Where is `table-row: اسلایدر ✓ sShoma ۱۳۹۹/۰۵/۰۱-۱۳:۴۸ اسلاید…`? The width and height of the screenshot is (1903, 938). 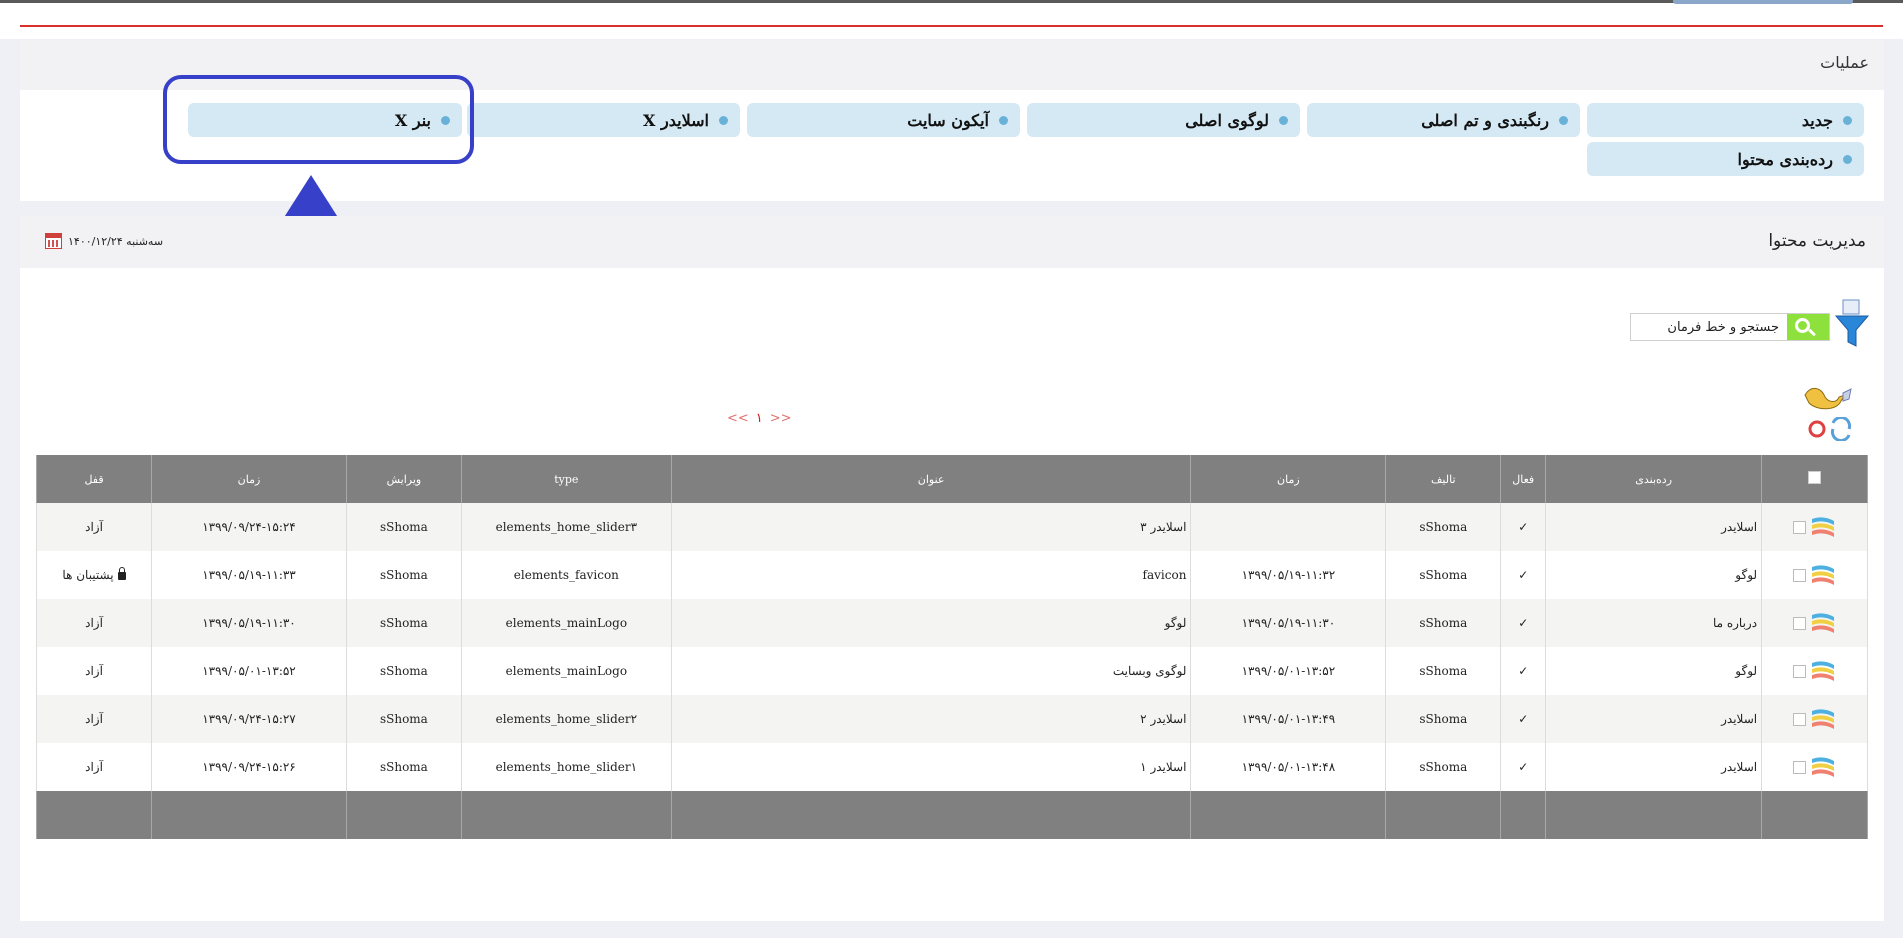 table-row: اسلایدر ✓ sShoma ۱۳۹۹/۰۵/۰۱-۱۳:۴۸ اسلاید… is located at coordinates (951, 767).